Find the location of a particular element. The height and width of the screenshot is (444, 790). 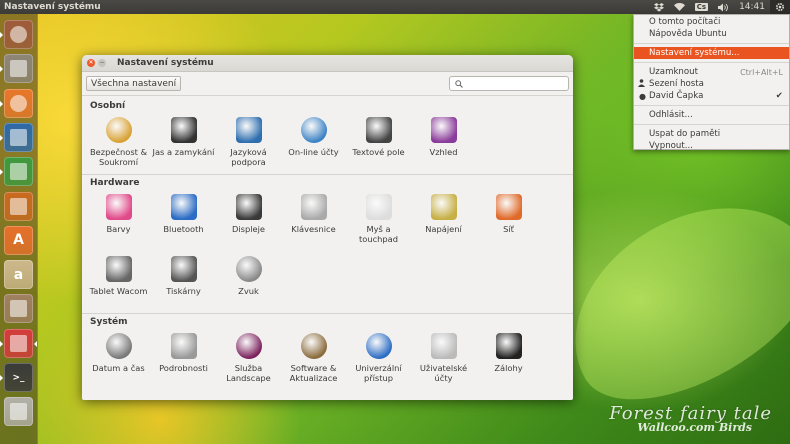

section-title: Hardware is located at coordinates (115, 183).